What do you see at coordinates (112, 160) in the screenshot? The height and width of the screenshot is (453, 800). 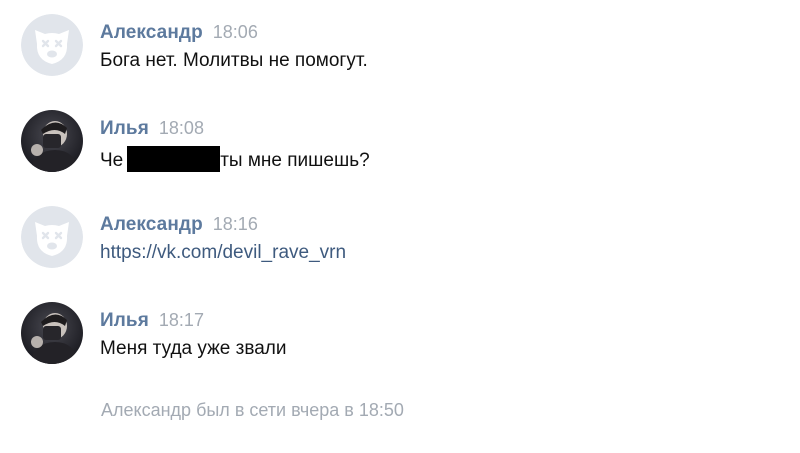 I see `message-text-part: Че` at bounding box center [112, 160].